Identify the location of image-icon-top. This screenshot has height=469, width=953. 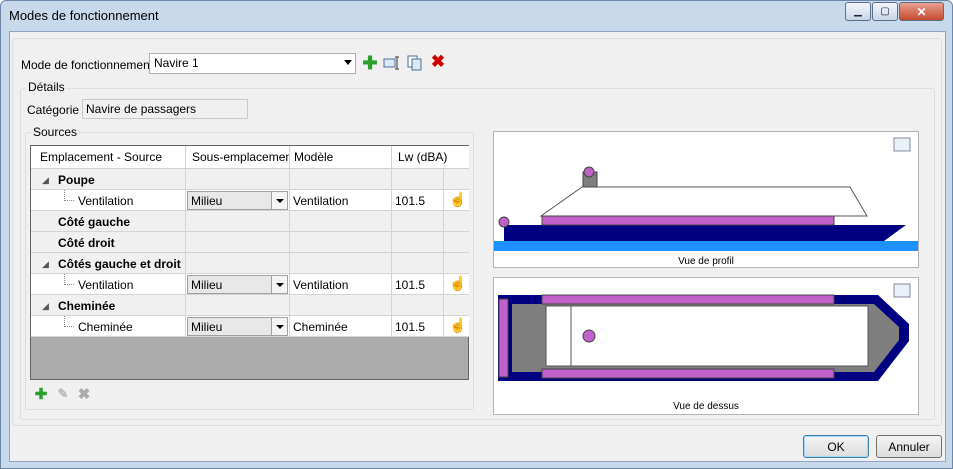
(902, 290).